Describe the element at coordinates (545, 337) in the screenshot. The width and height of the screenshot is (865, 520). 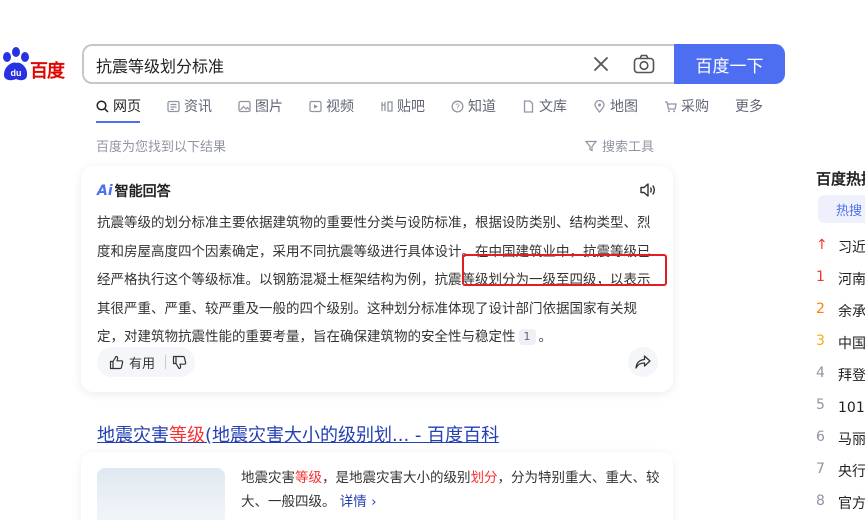
I see `ai-text-end: 。` at that location.